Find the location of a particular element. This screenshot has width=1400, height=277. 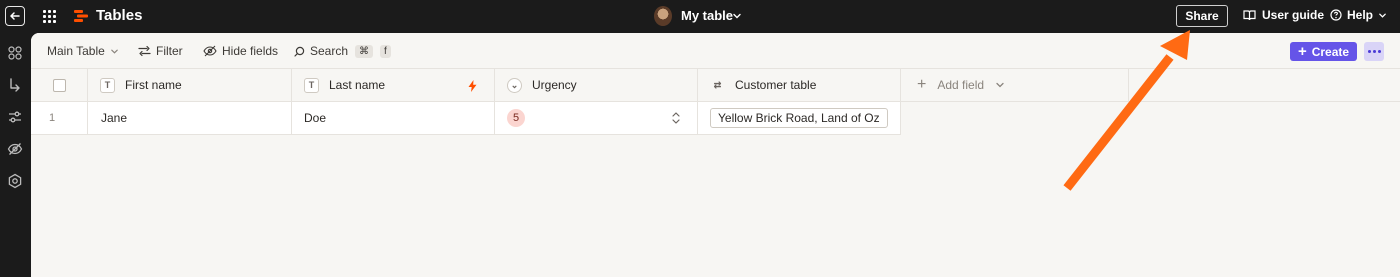

column-header-customer-table: ⇄ Customer table is located at coordinates (799, 85).